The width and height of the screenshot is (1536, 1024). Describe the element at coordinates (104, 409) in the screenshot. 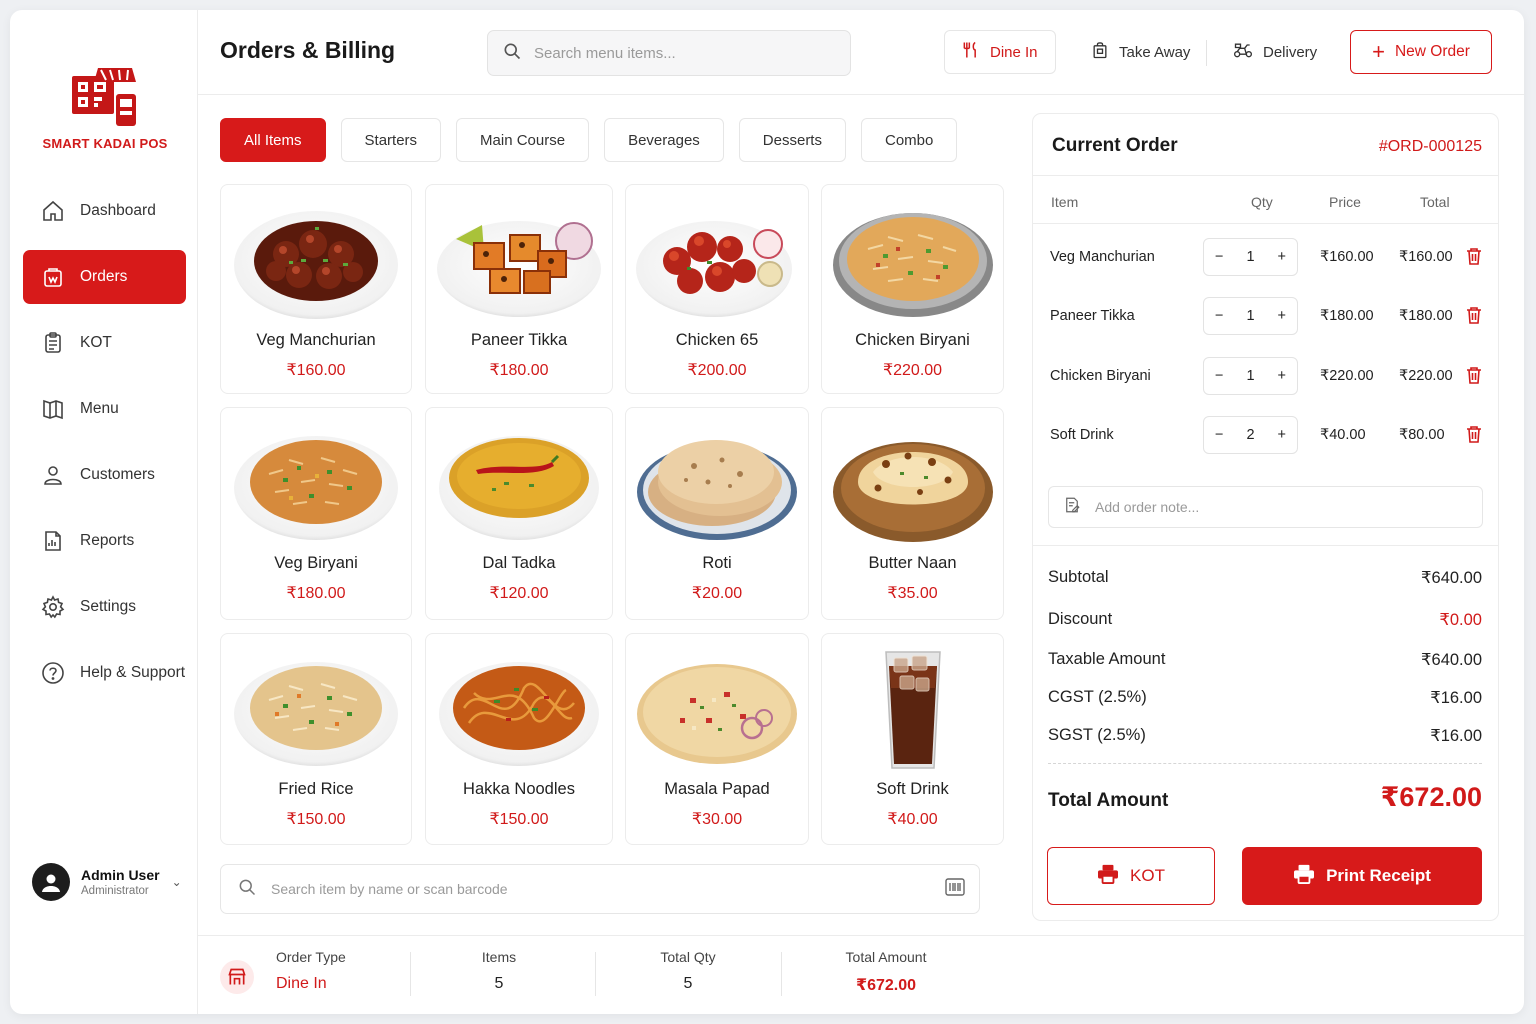

I see `sidebar-item-menu: Menu` at that location.